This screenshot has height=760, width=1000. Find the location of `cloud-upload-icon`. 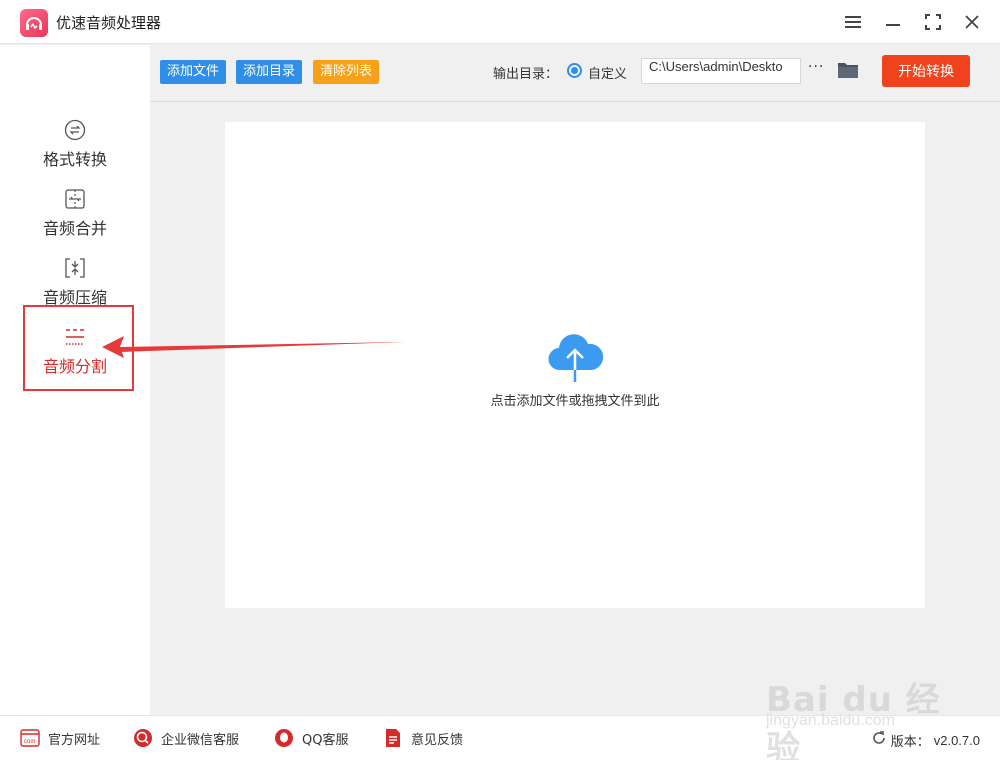

cloud-upload-icon is located at coordinates (575, 355).